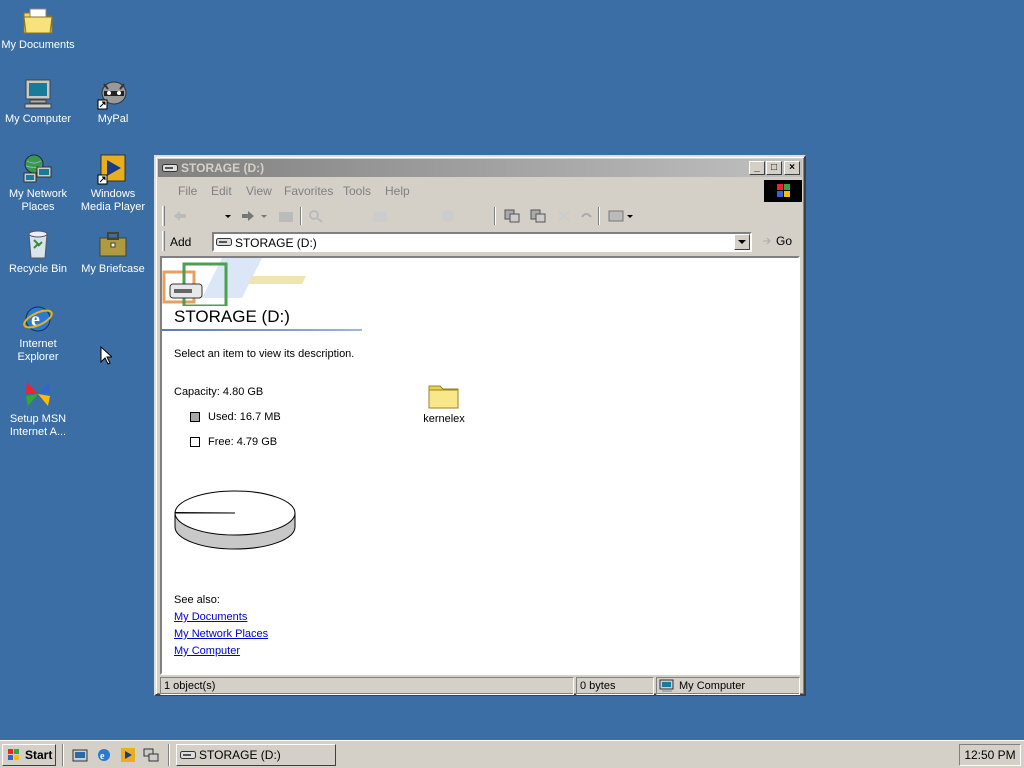 Image resolution: width=1024 pixels, height=768 pixels. What do you see at coordinates (480, 217) in the screenshot?
I see `toolbar` at bounding box center [480, 217].